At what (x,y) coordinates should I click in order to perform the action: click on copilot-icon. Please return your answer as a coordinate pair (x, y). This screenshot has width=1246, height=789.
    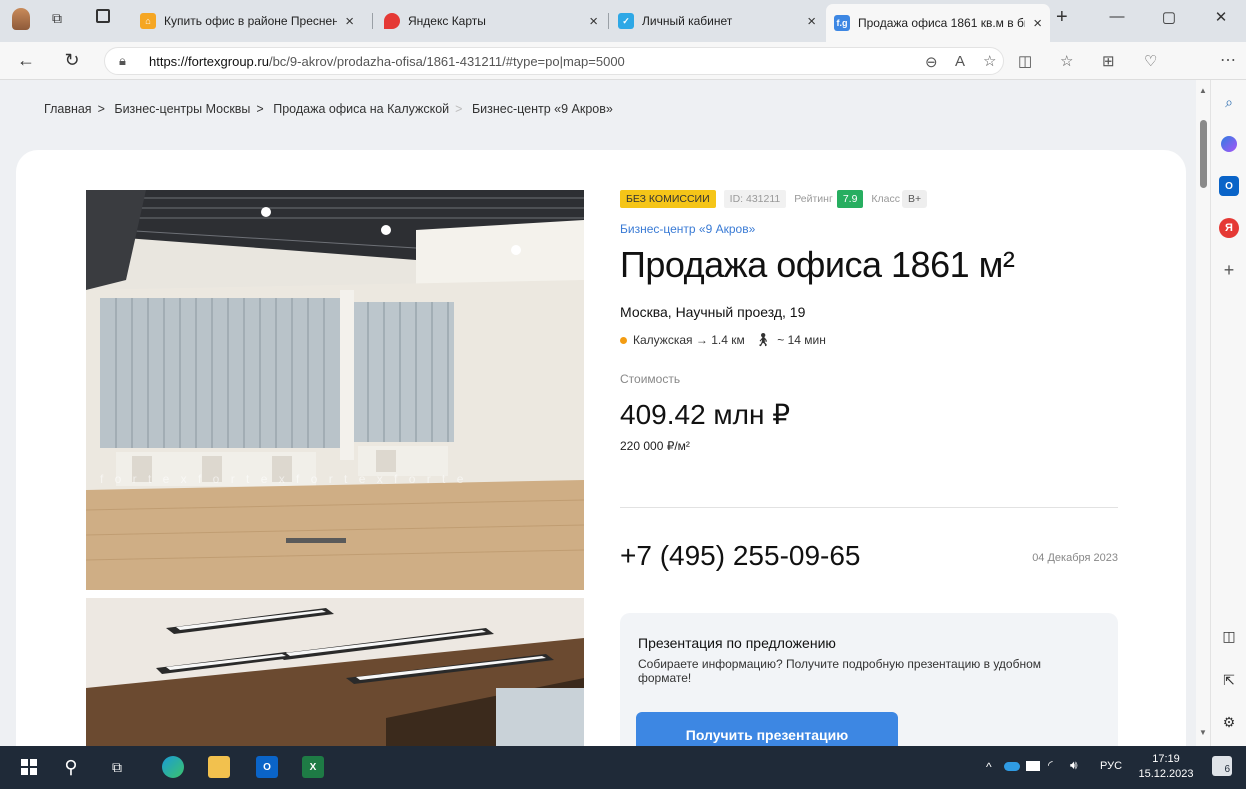
    Looking at the image, I should click on (1229, 144).